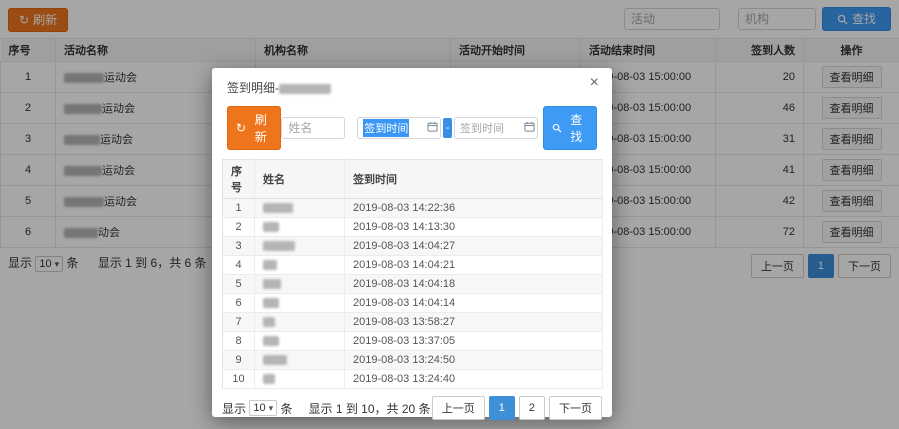  I want to click on modal-title: 签到明细-, so click(279, 88).